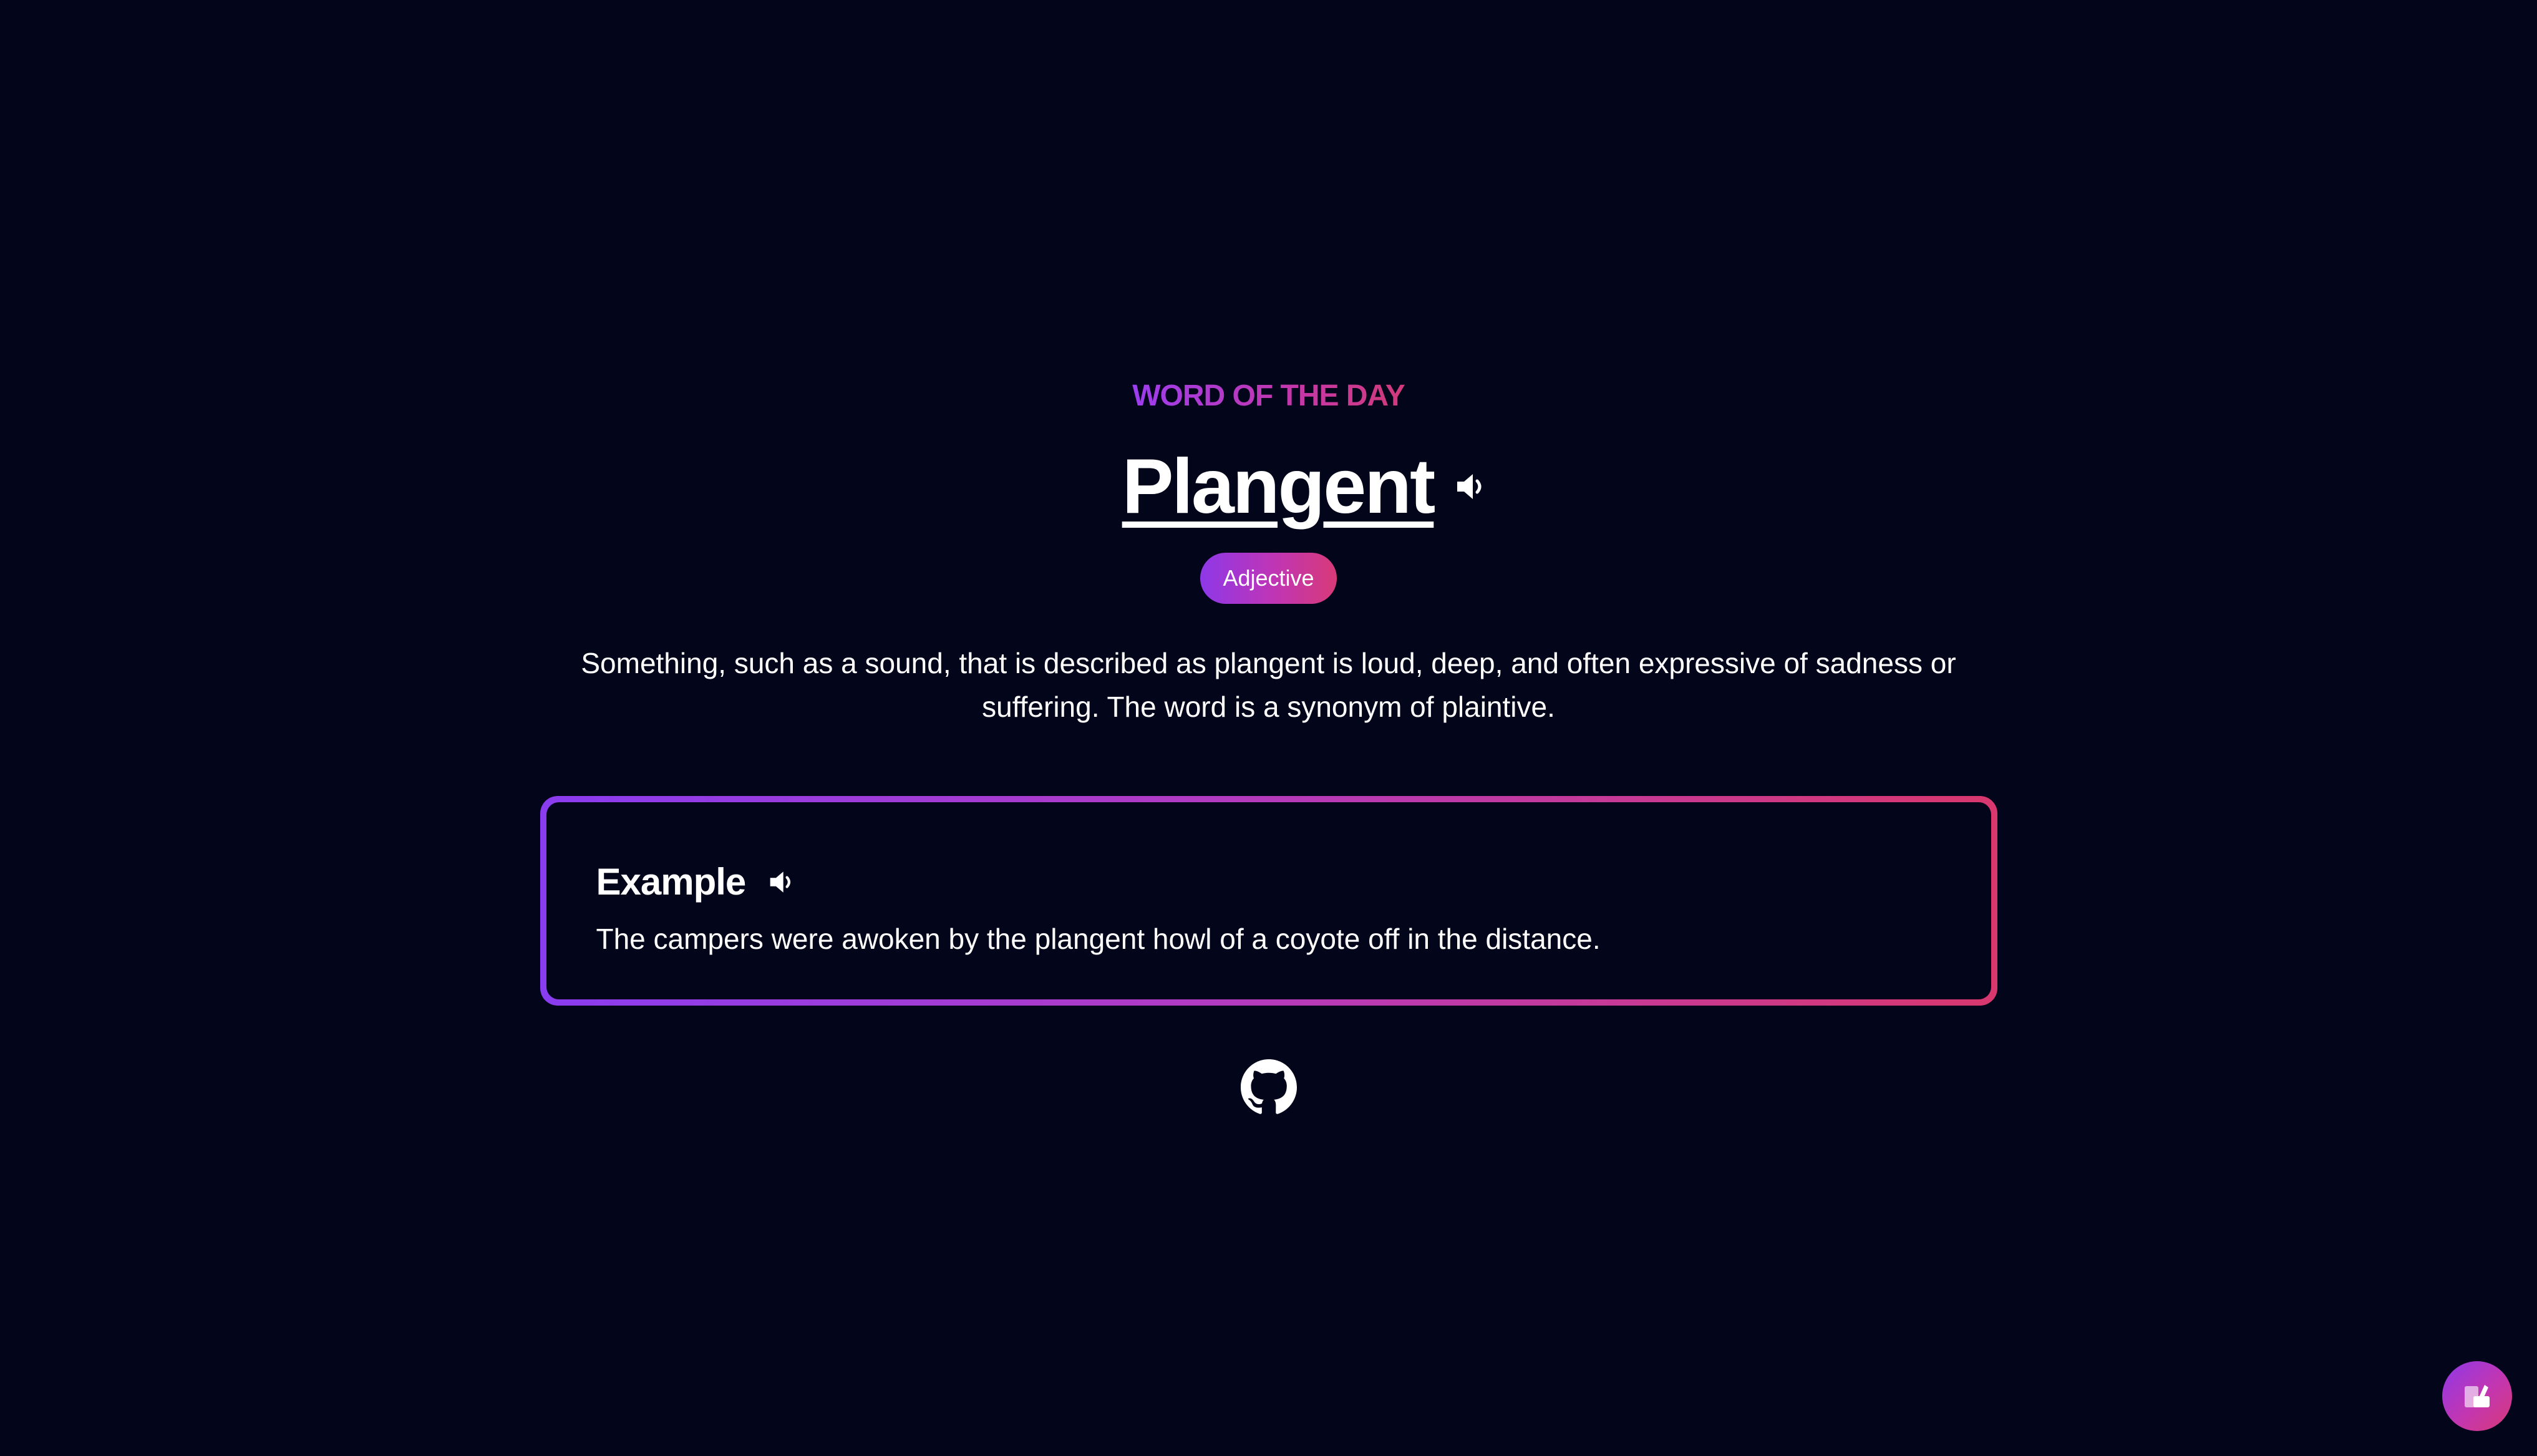  Describe the element at coordinates (1268, 396) in the screenshot. I see `eyebrow-heading: WORD OF THE DAY` at that location.